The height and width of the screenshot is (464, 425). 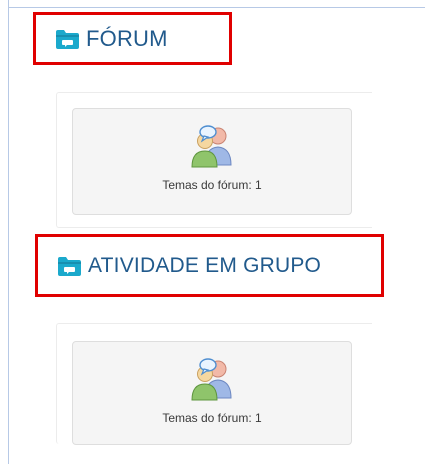 I want to click on forum-activity-tile: Temas do fórum: 1, so click(x=212, y=393).